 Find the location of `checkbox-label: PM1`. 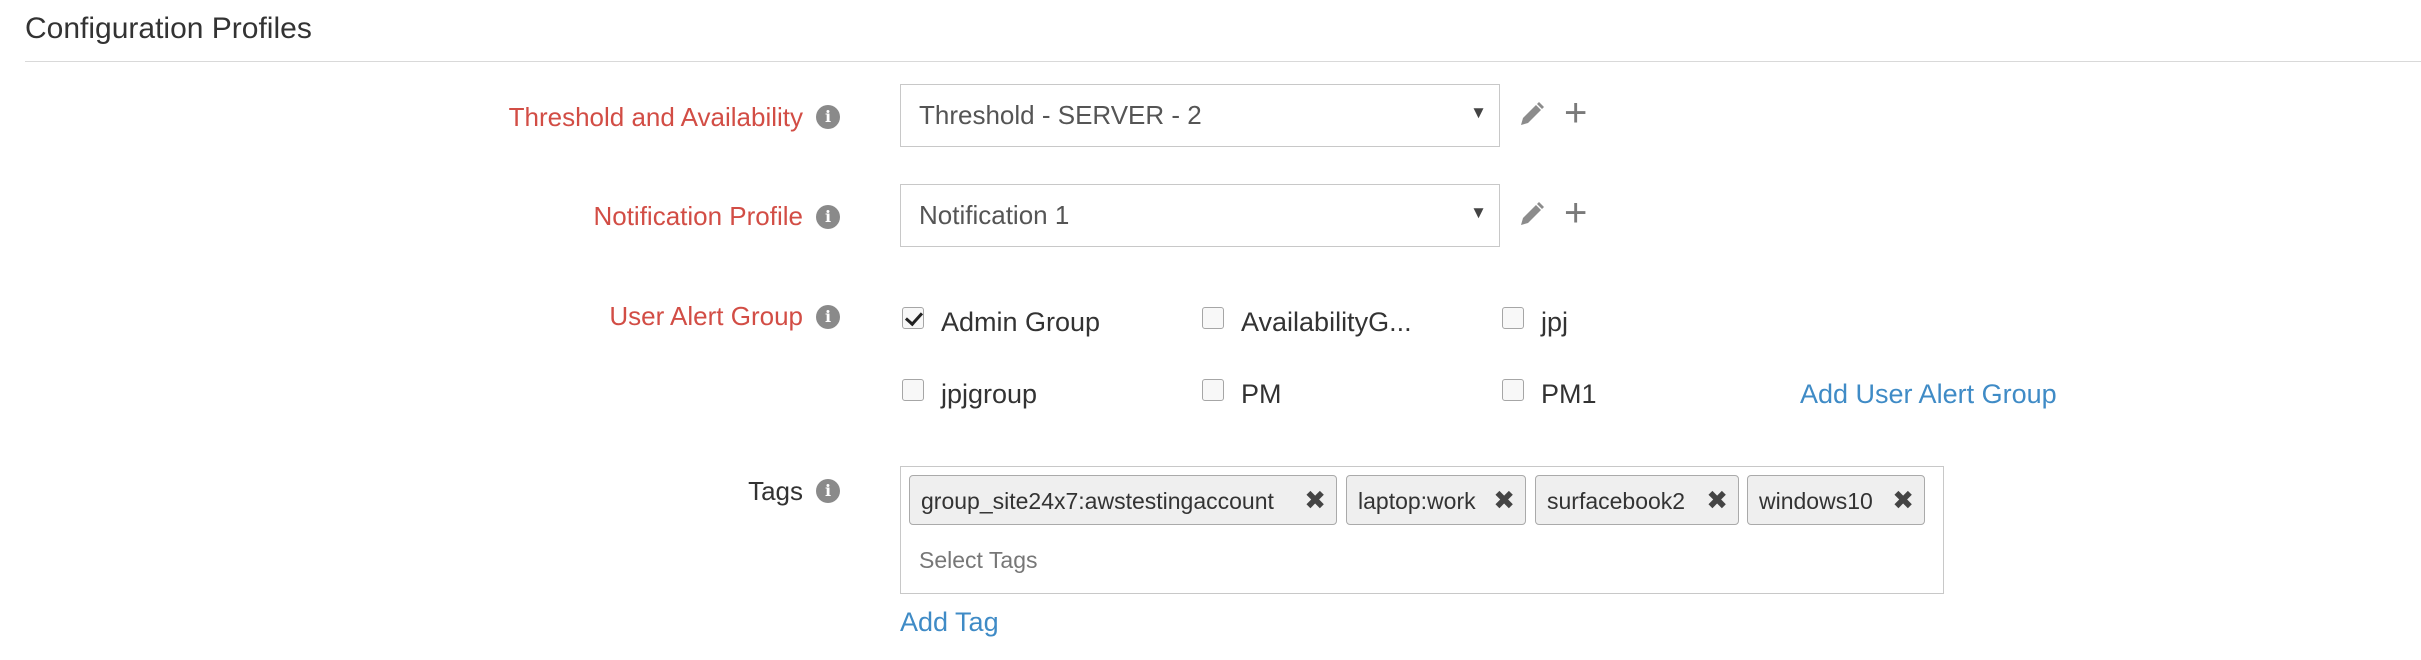

checkbox-label: PM1 is located at coordinates (1569, 394).